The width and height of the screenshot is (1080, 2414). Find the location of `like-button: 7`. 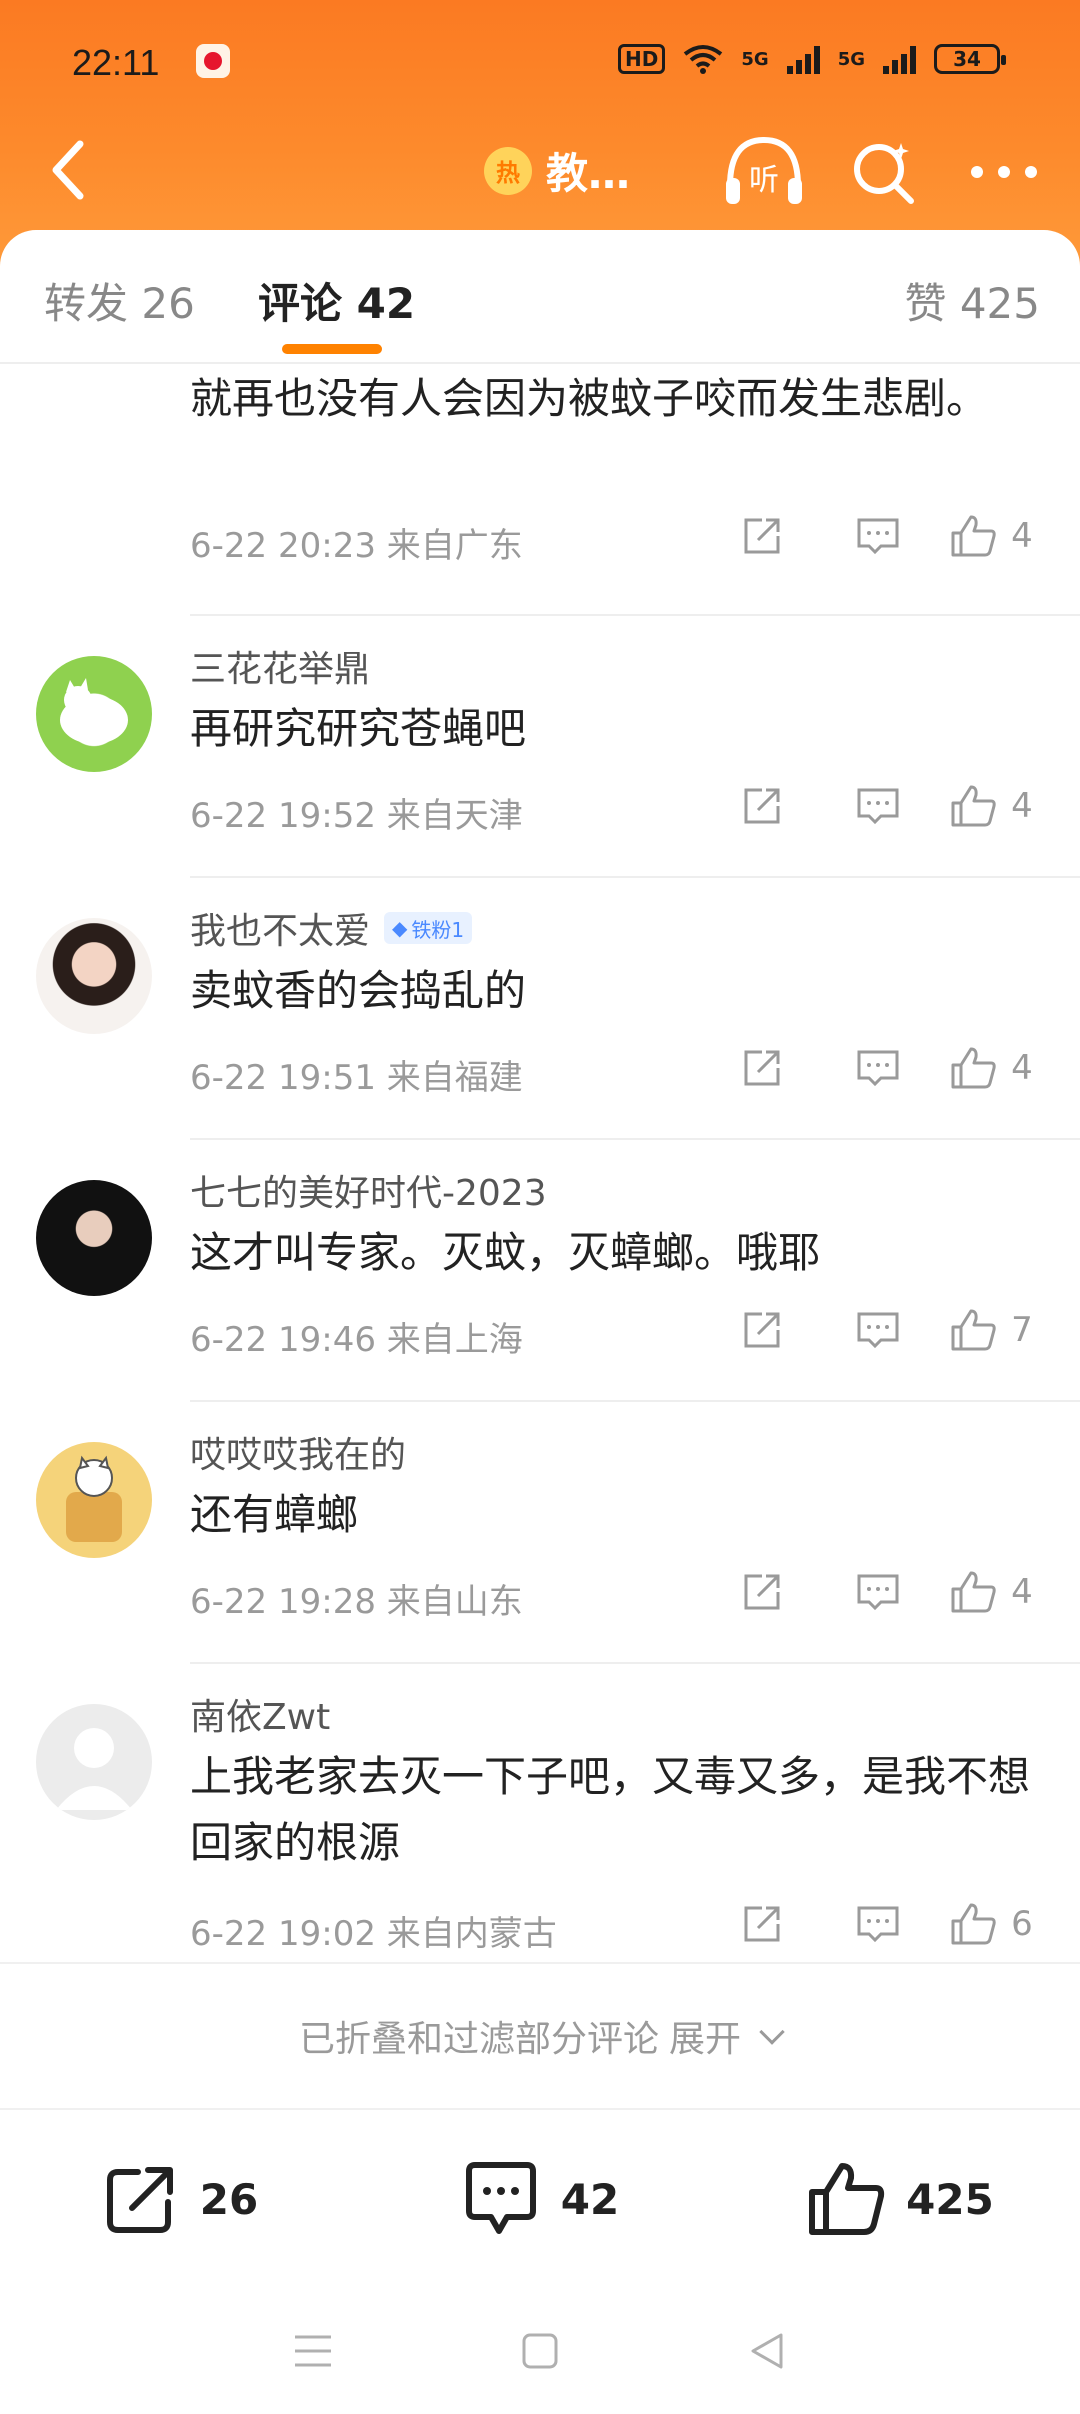

like-button: 7 is located at coordinates (991, 1330).